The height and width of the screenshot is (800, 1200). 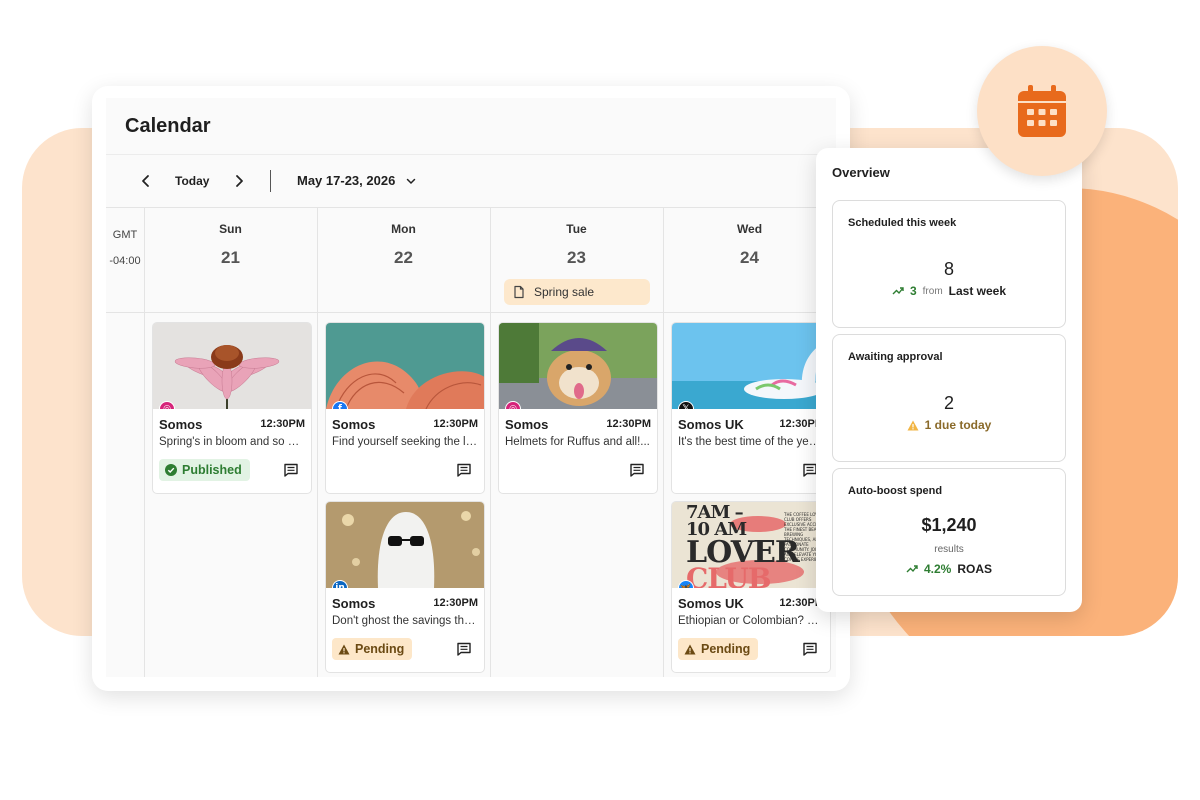 What do you see at coordinates (937, 569) in the screenshot?
I see `delta-value: 4.2%` at bounding box center [937, 569].